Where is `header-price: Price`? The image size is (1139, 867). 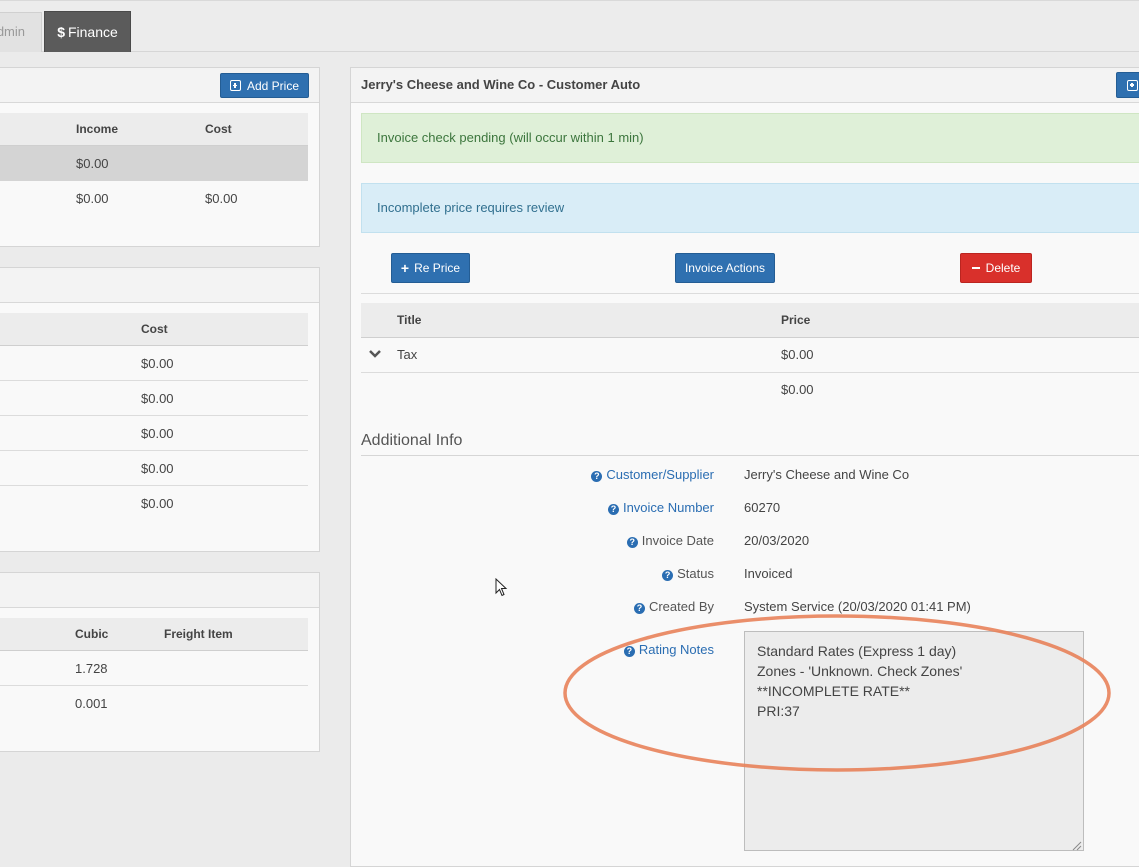 header-price: Price is located at coordinates (796, 320).